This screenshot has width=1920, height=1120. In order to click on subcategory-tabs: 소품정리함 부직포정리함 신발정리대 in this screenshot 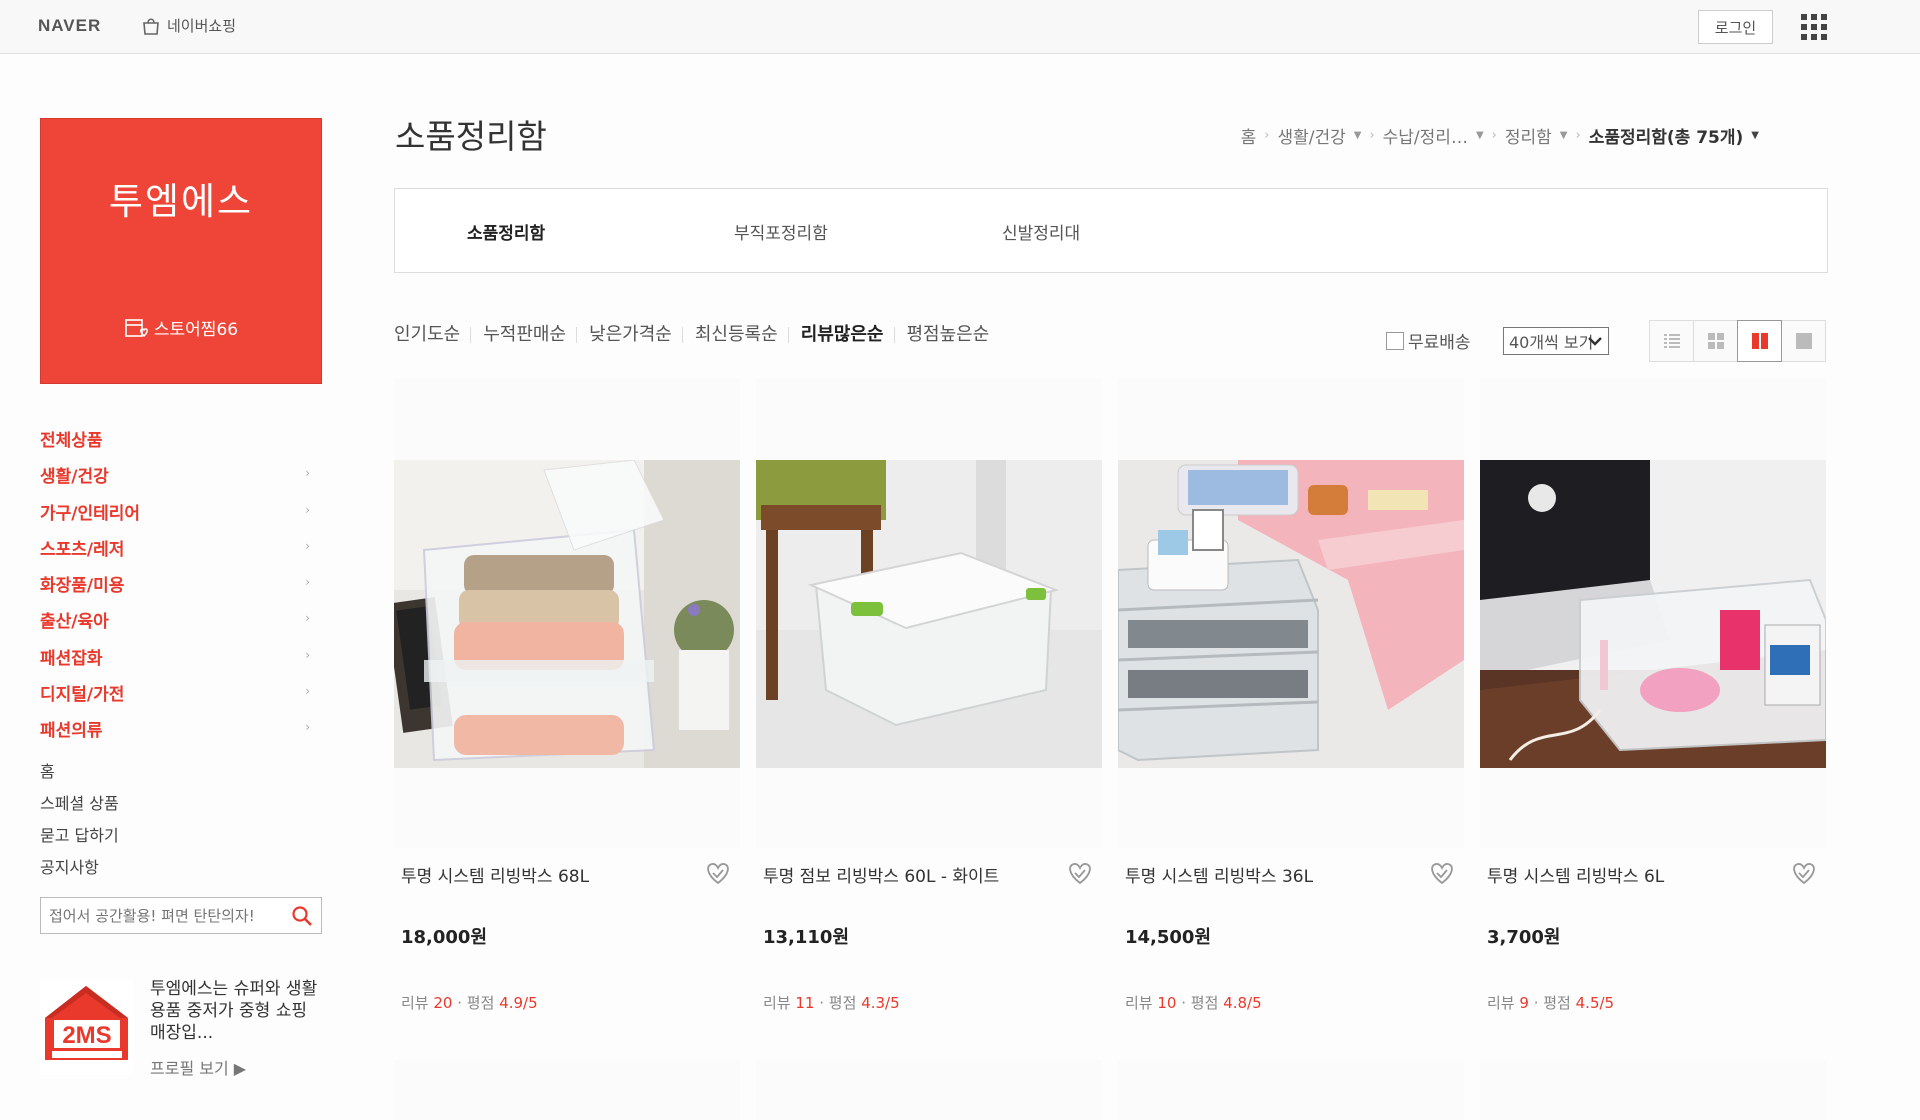, I will do `click(1111, 230)`.